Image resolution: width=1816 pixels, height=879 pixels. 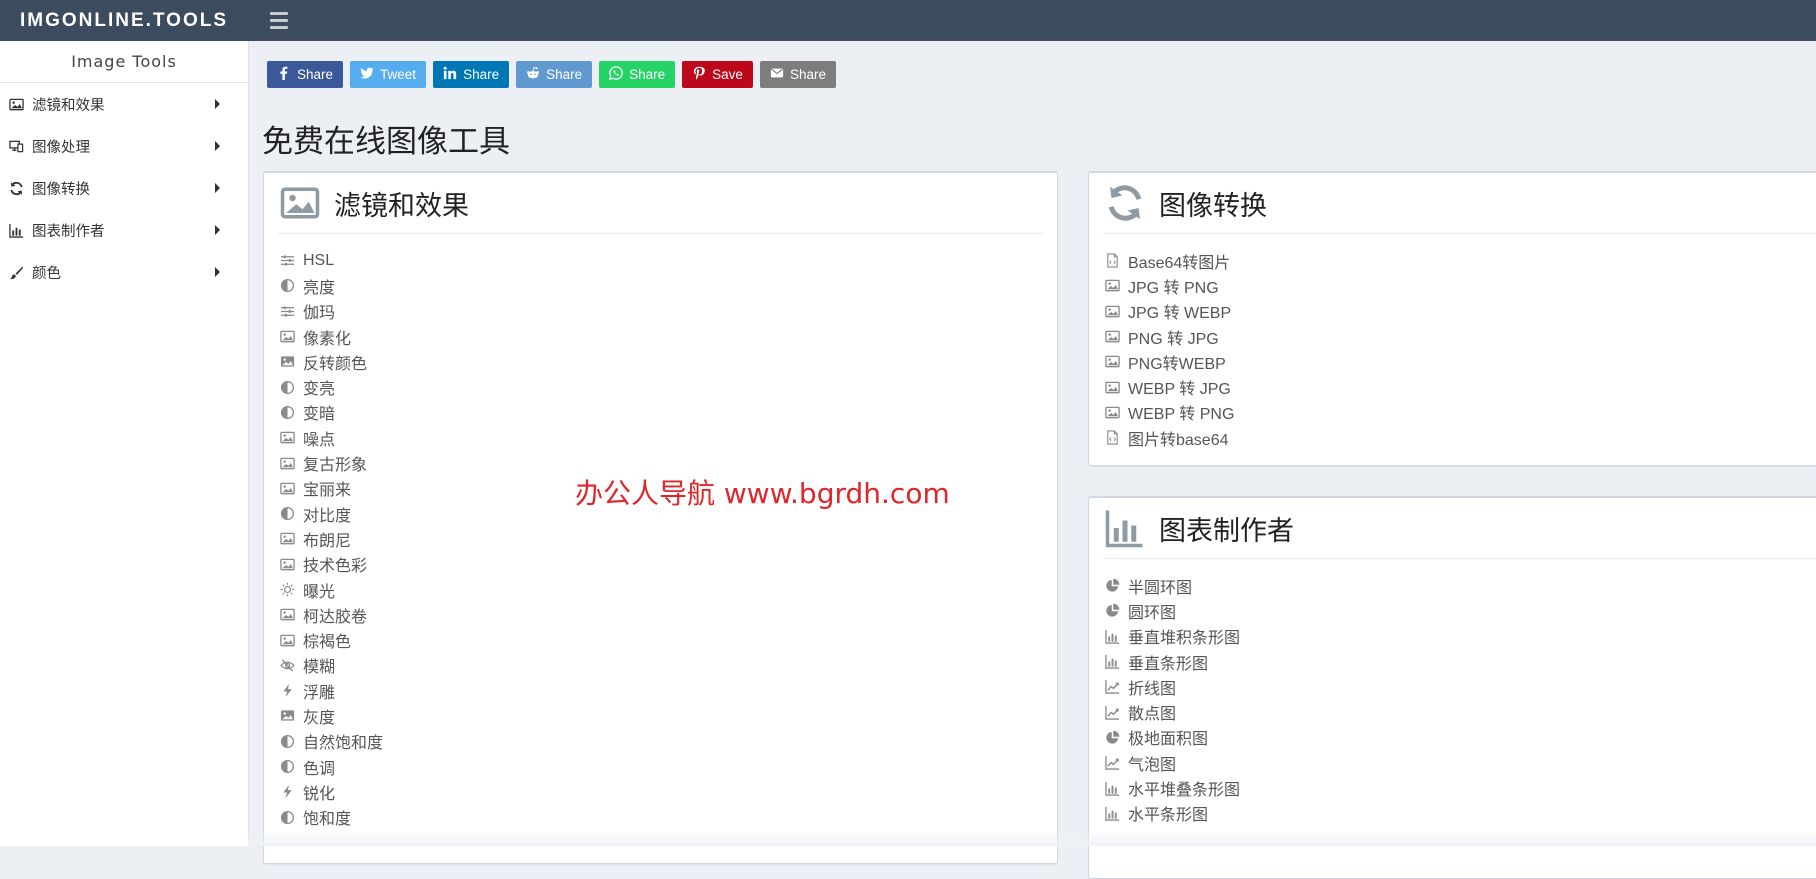 I want to click on share-button-whatsapp: Share, so click(x=637, y=74).